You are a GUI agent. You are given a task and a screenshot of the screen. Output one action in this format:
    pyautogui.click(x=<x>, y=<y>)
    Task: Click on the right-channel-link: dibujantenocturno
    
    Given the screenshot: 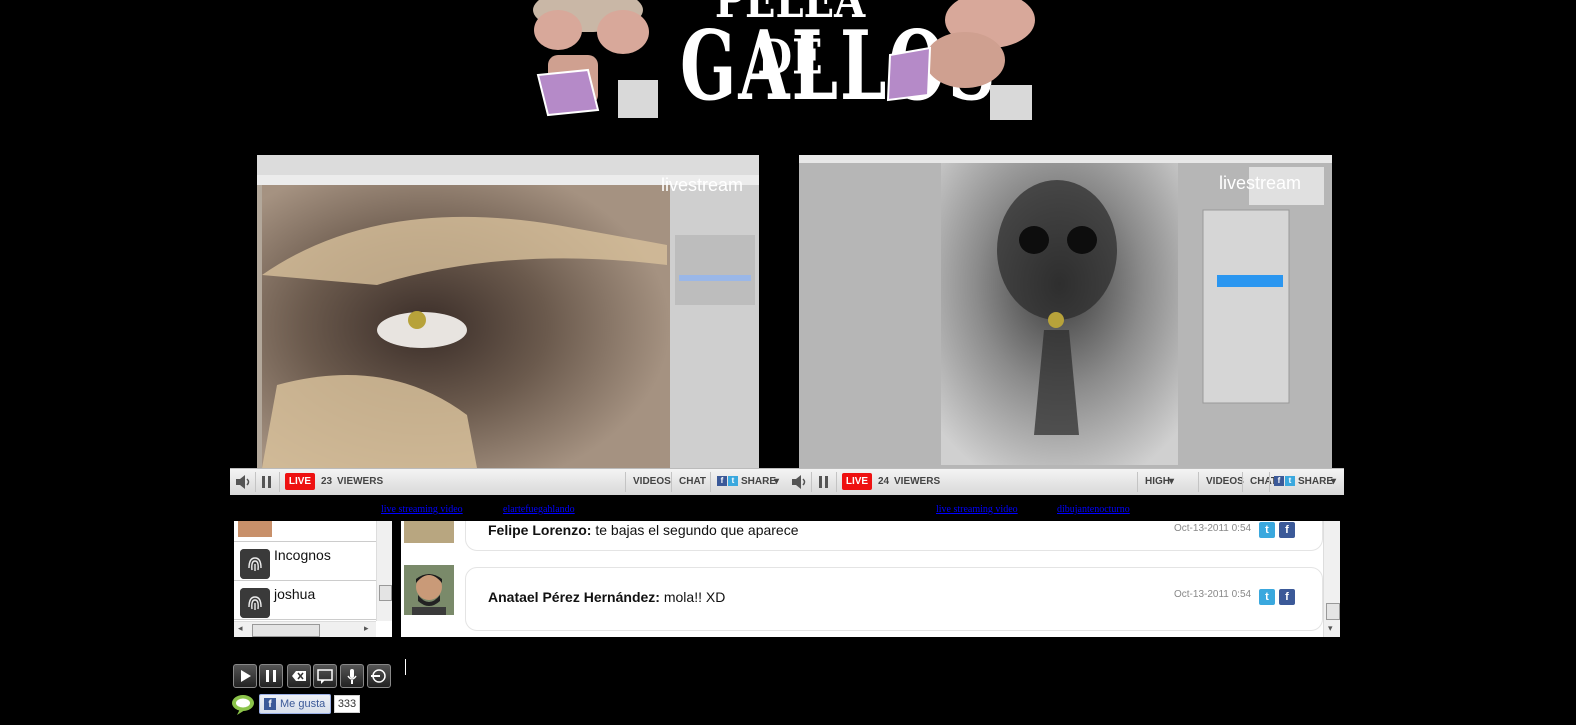 What is the action you would take?
    pyautogui.click(x=1093, y=509)
    